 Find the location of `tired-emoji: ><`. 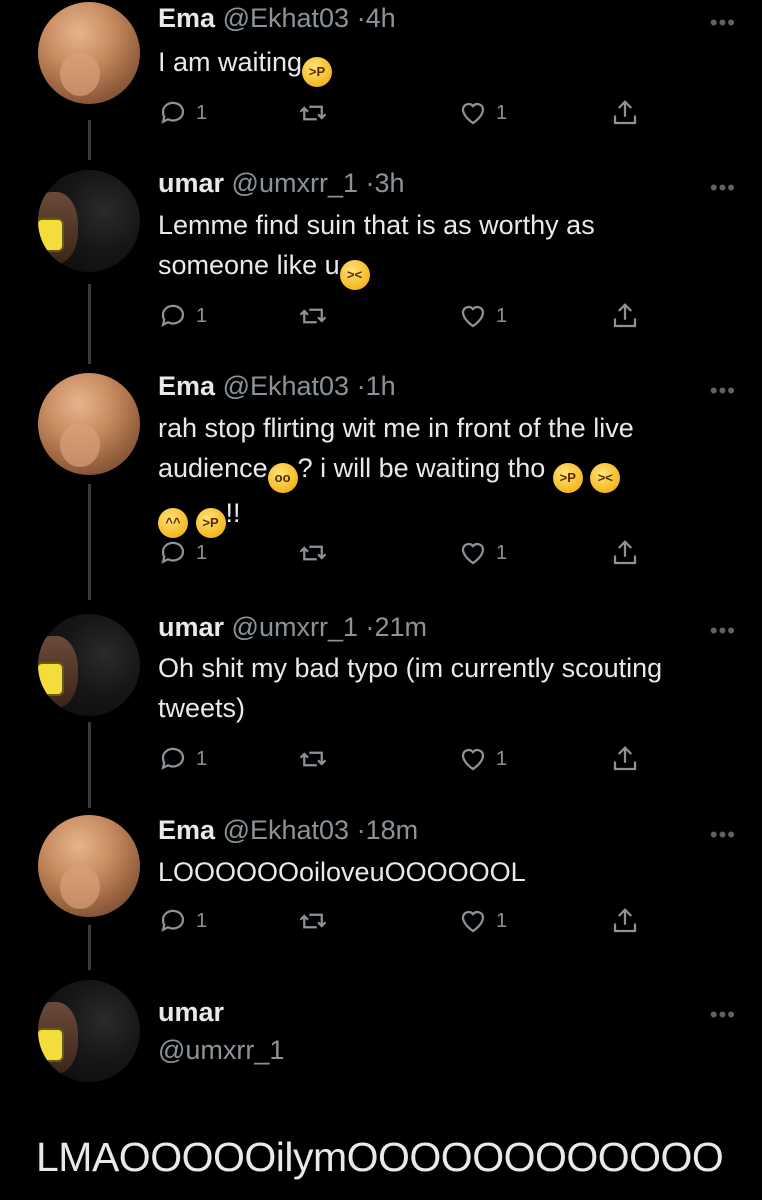

tired-emoji: >< is located at coordinates (605, 478).